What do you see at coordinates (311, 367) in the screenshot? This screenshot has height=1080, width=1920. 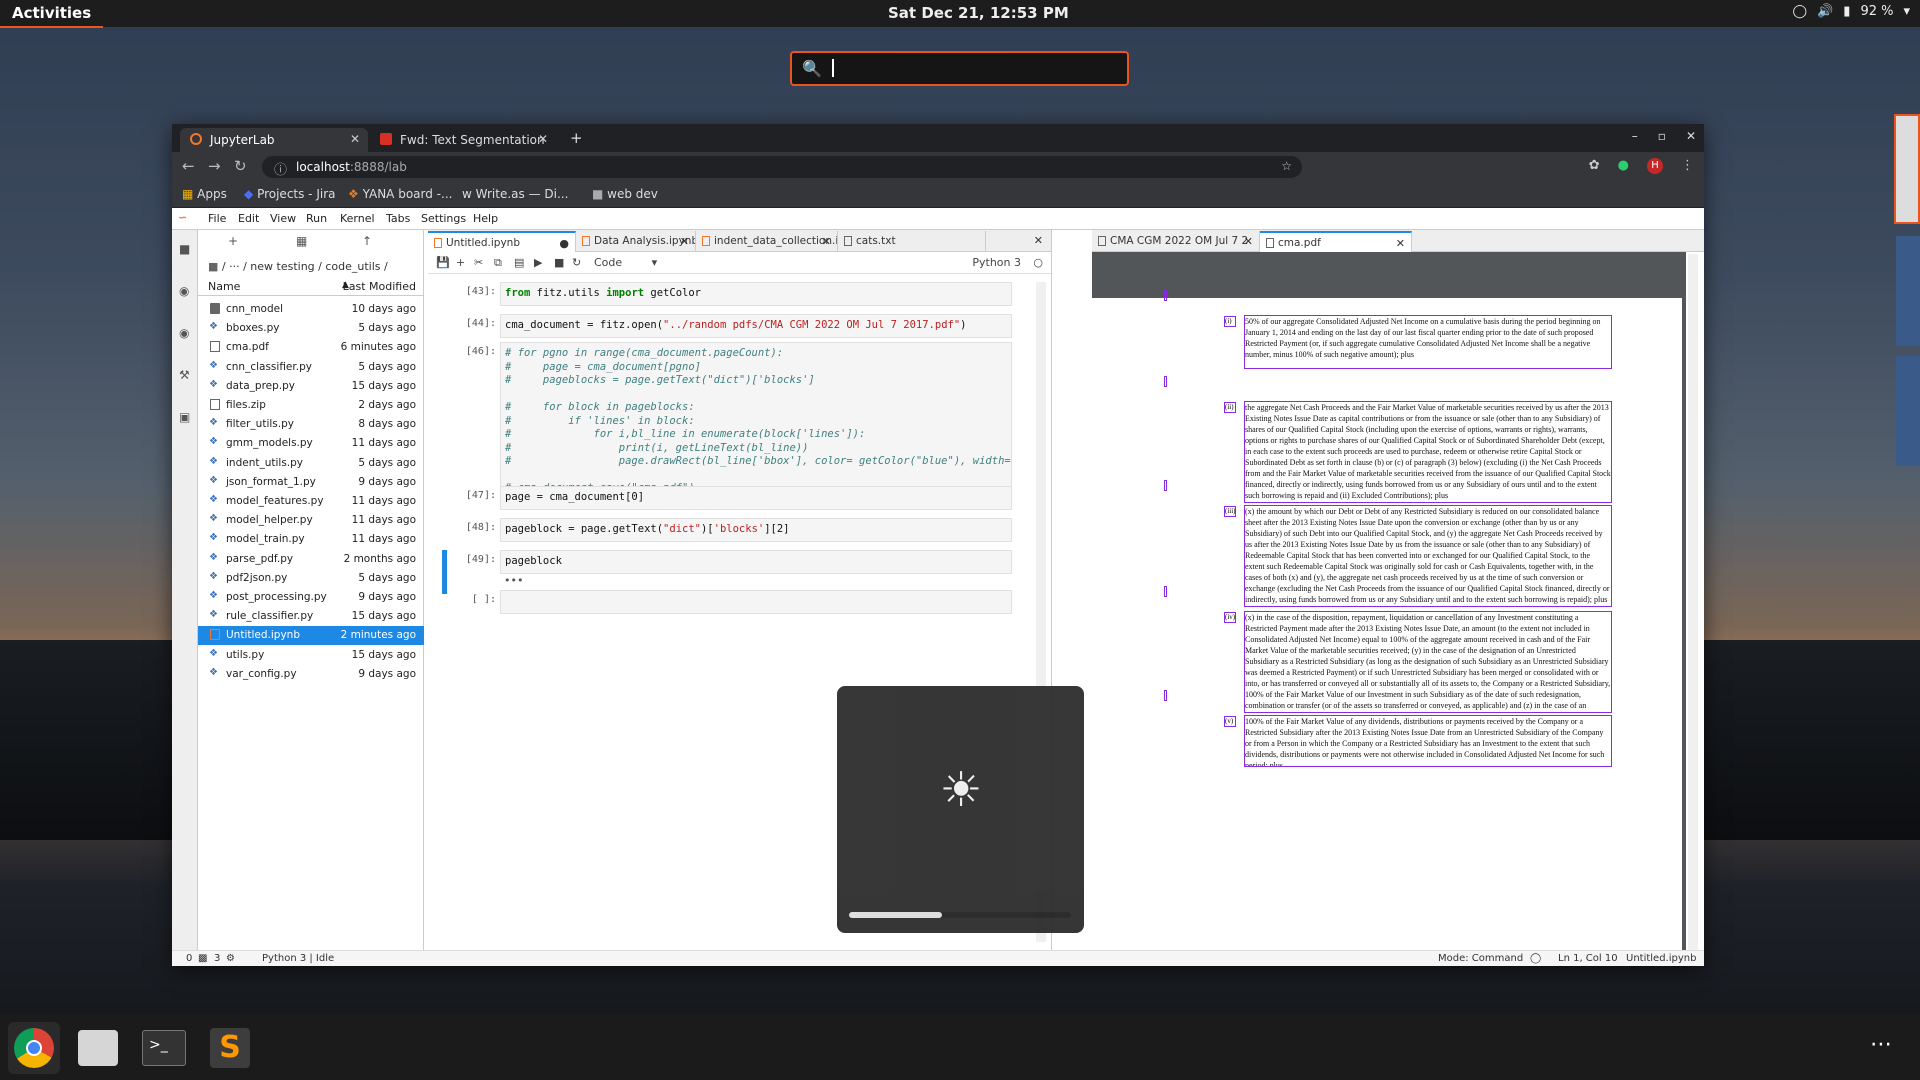 I see `file-row: ❖ cnn_classifier.py 5 days ago` at bounding box center [311, 367].